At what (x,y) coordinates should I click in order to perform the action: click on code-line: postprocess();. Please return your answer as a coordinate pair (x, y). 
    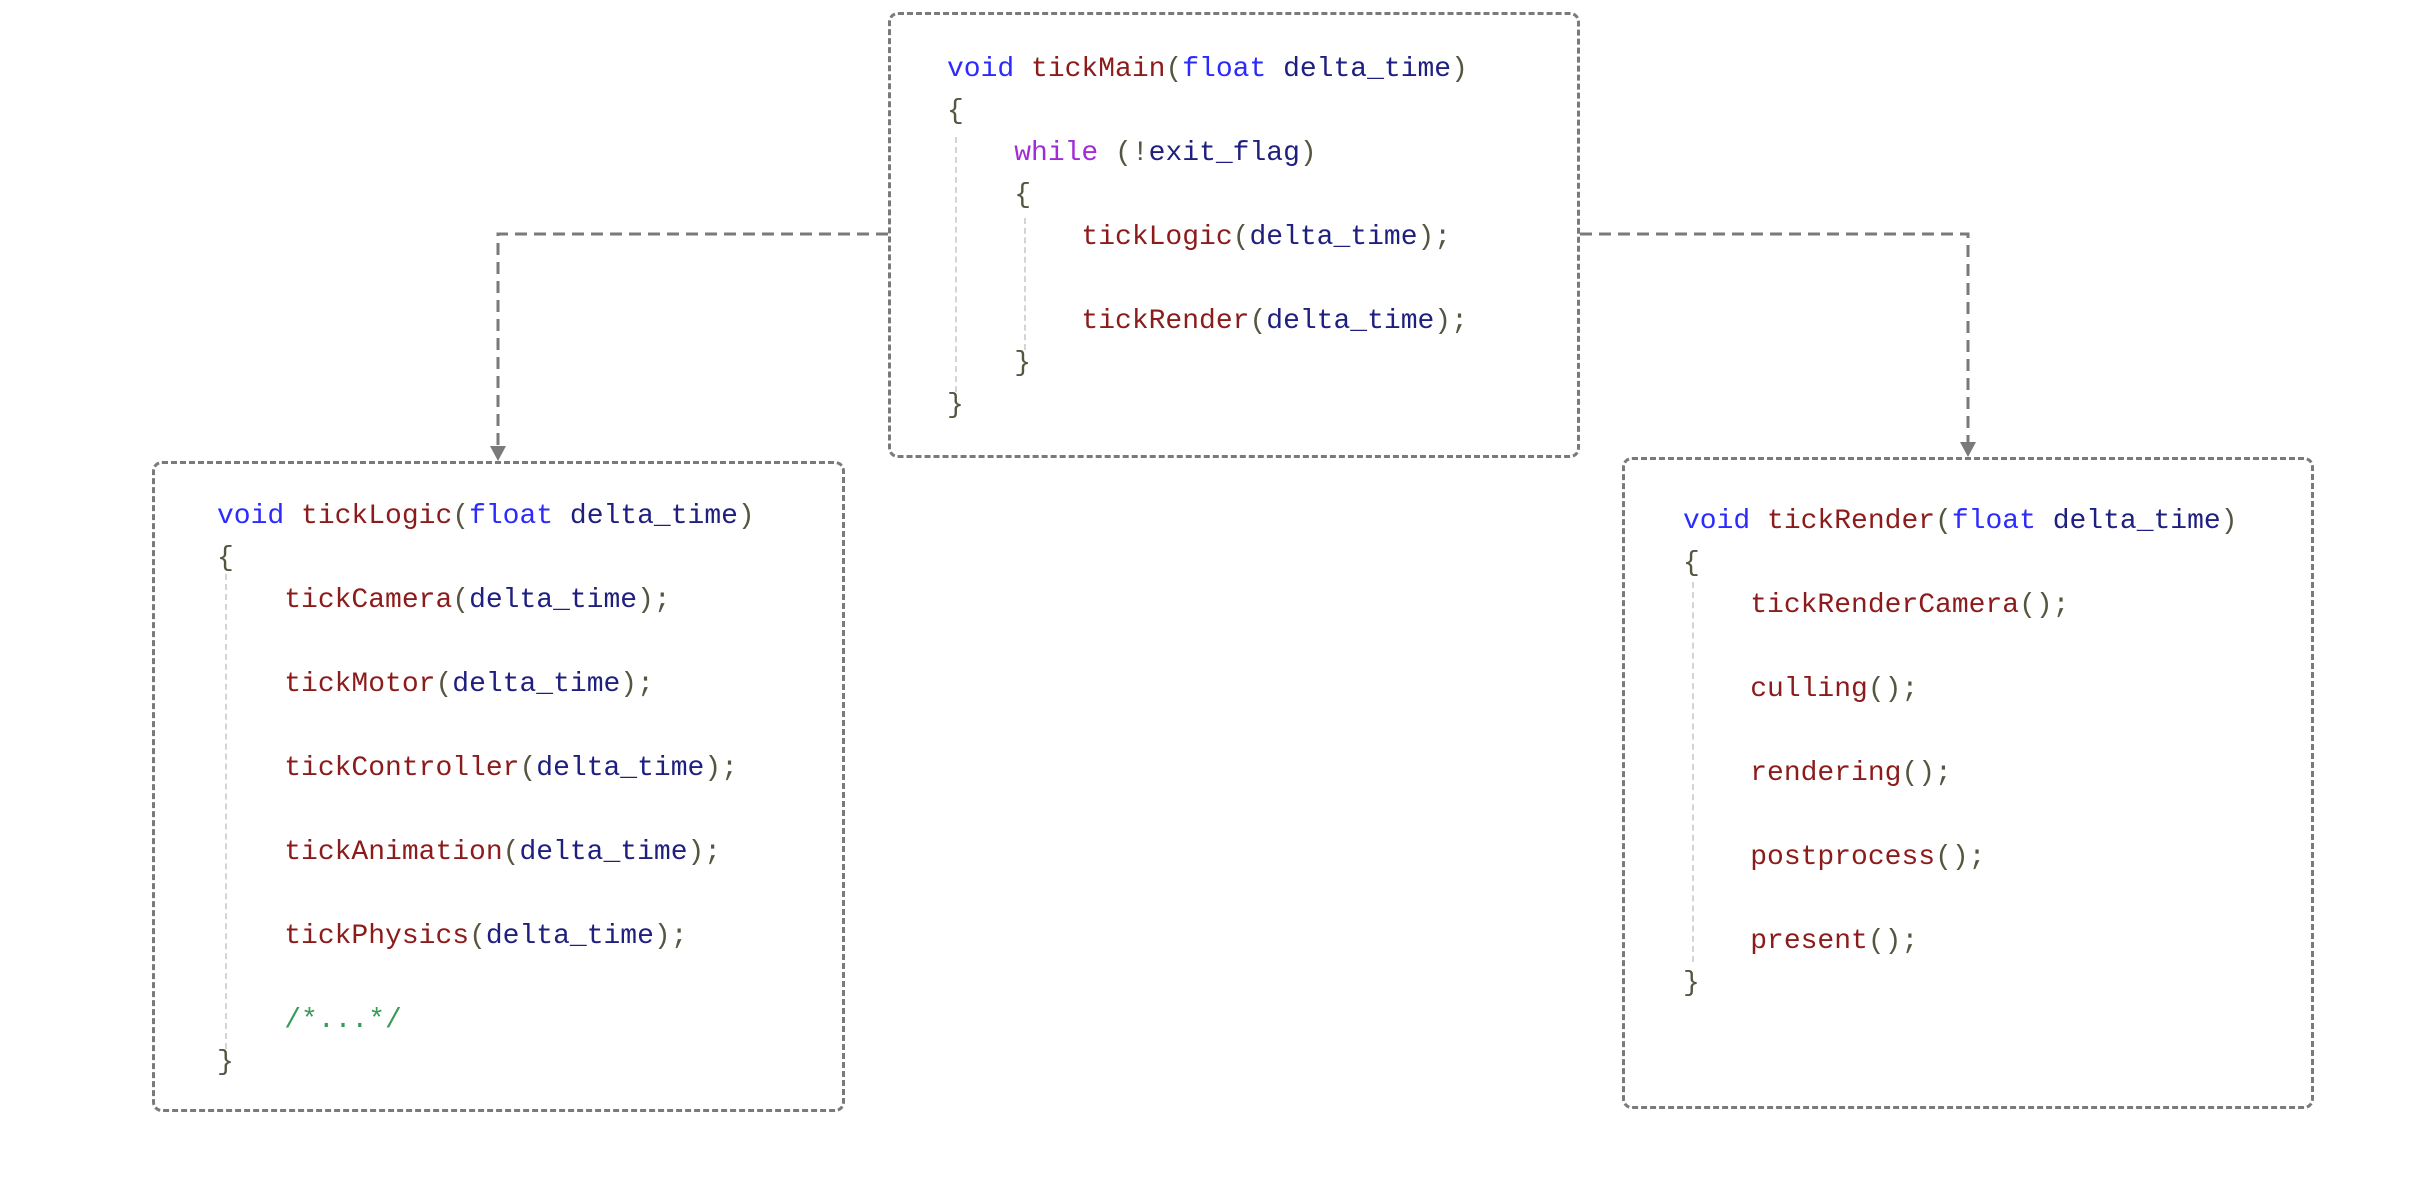
    Looking at the image, I should click on (1960, 858).